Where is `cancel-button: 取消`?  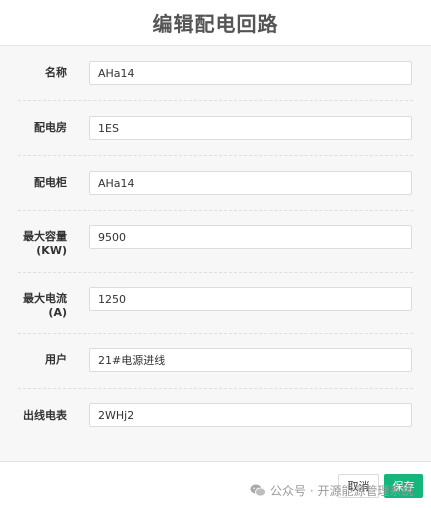
cancel-button: 取消 is located at coordinates (358, 486).